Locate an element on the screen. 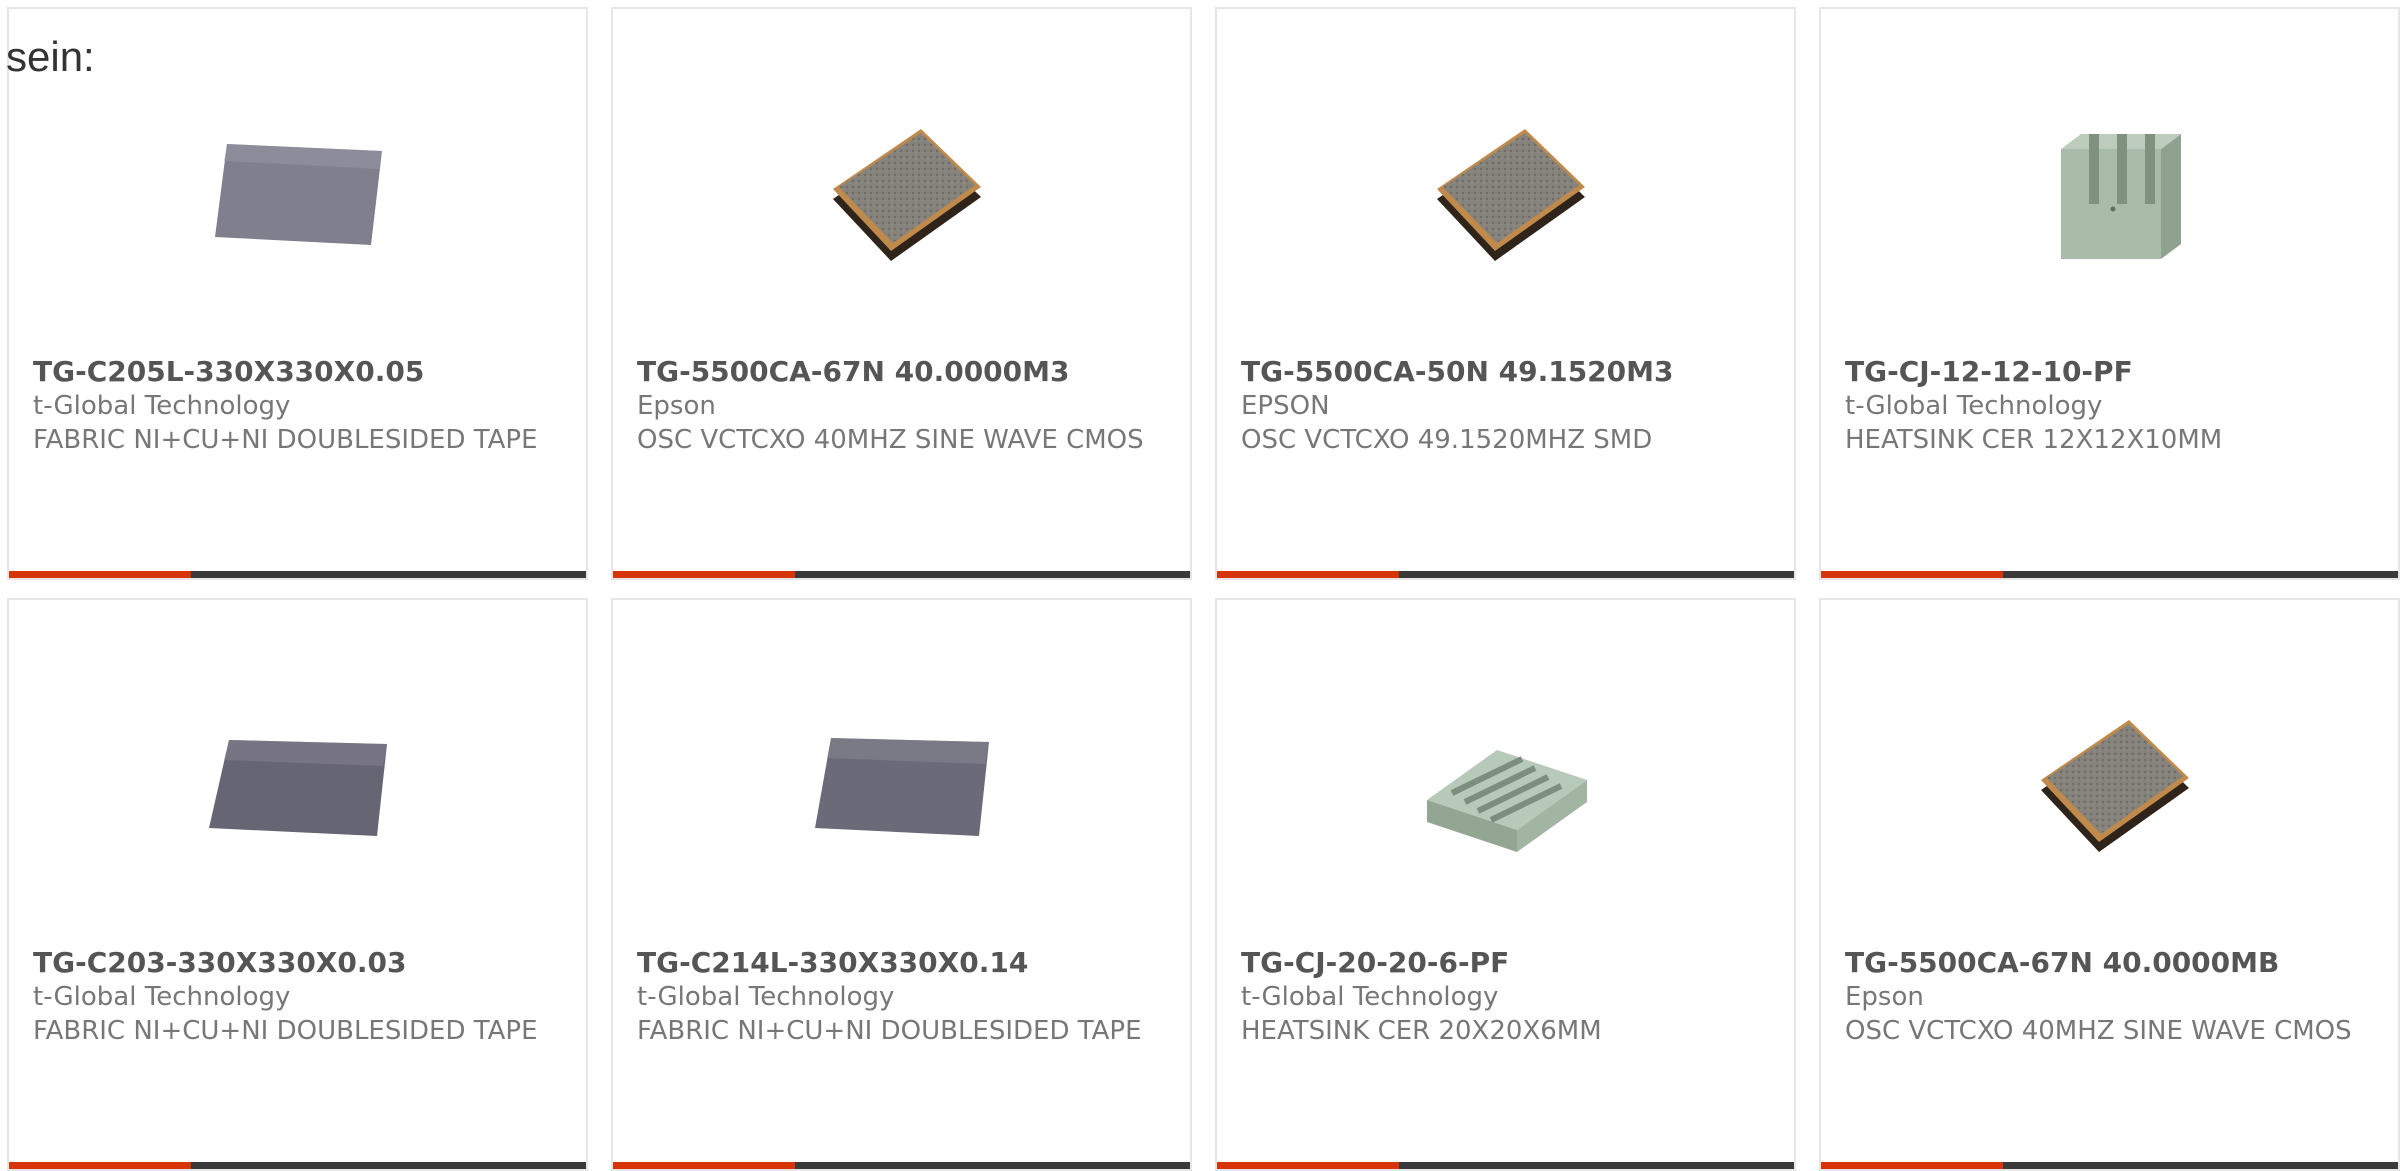 The image size is (2400, 1171). intro-text: sein: is located at coordinates (50, 56).